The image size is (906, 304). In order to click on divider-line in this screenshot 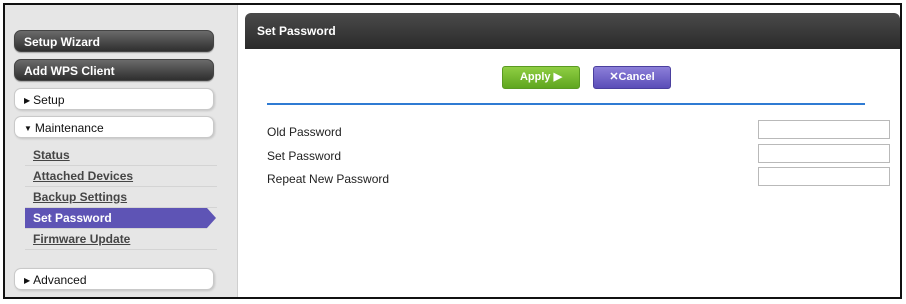, I will do `click(566, 104)`.